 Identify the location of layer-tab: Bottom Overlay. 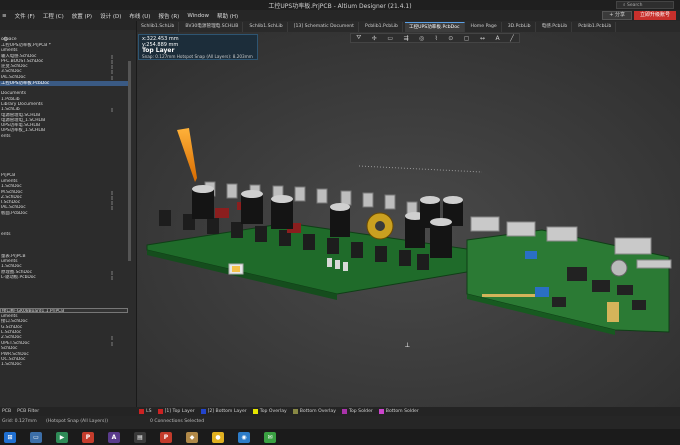
(314, 411).